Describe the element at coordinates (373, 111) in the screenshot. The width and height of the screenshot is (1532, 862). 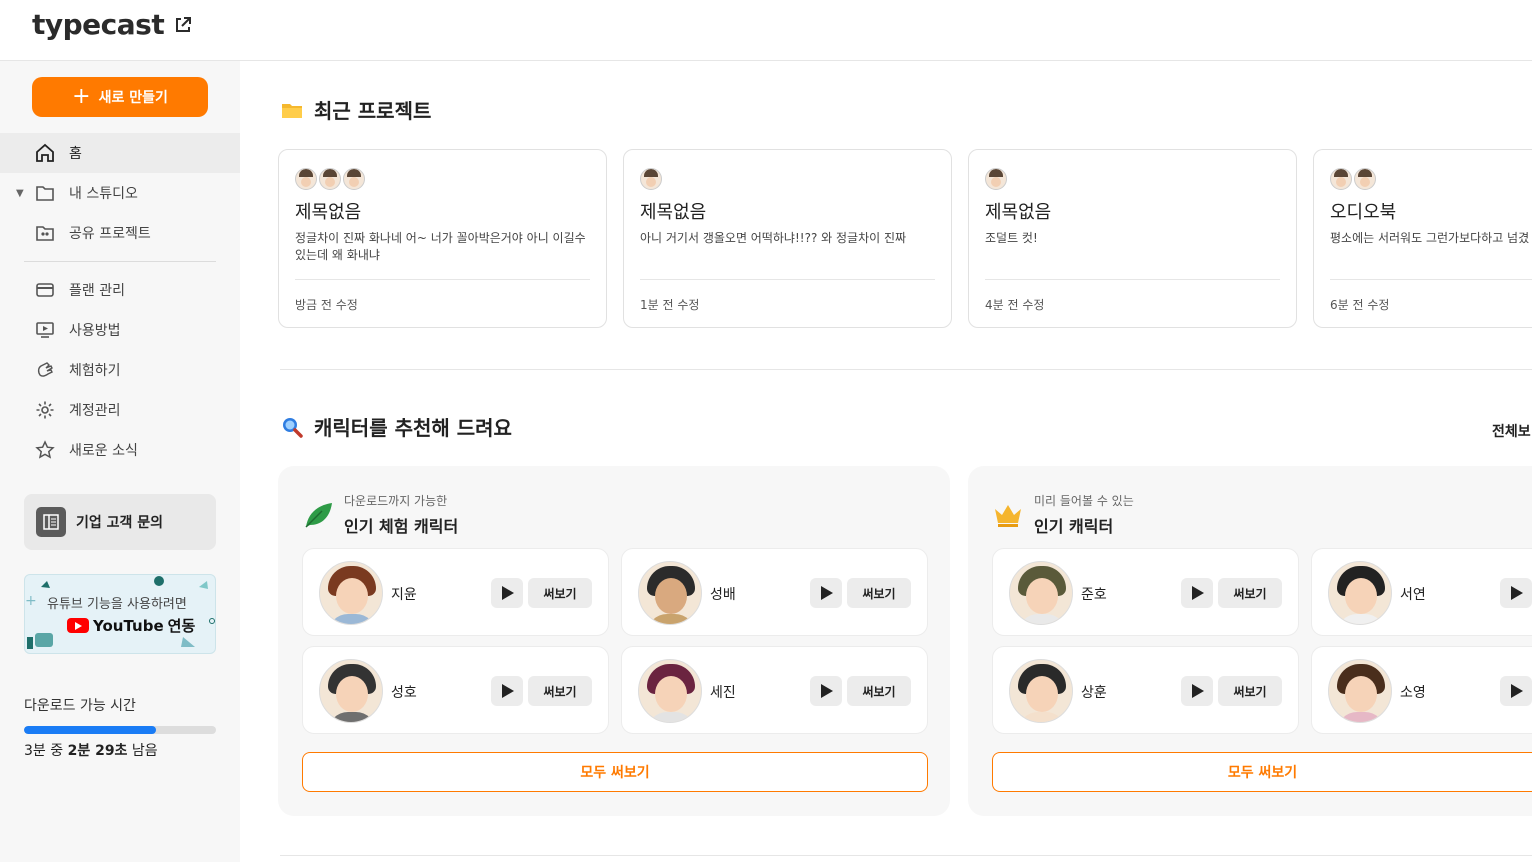
I see `section-title-text: 최근 프로젝트` at that location.